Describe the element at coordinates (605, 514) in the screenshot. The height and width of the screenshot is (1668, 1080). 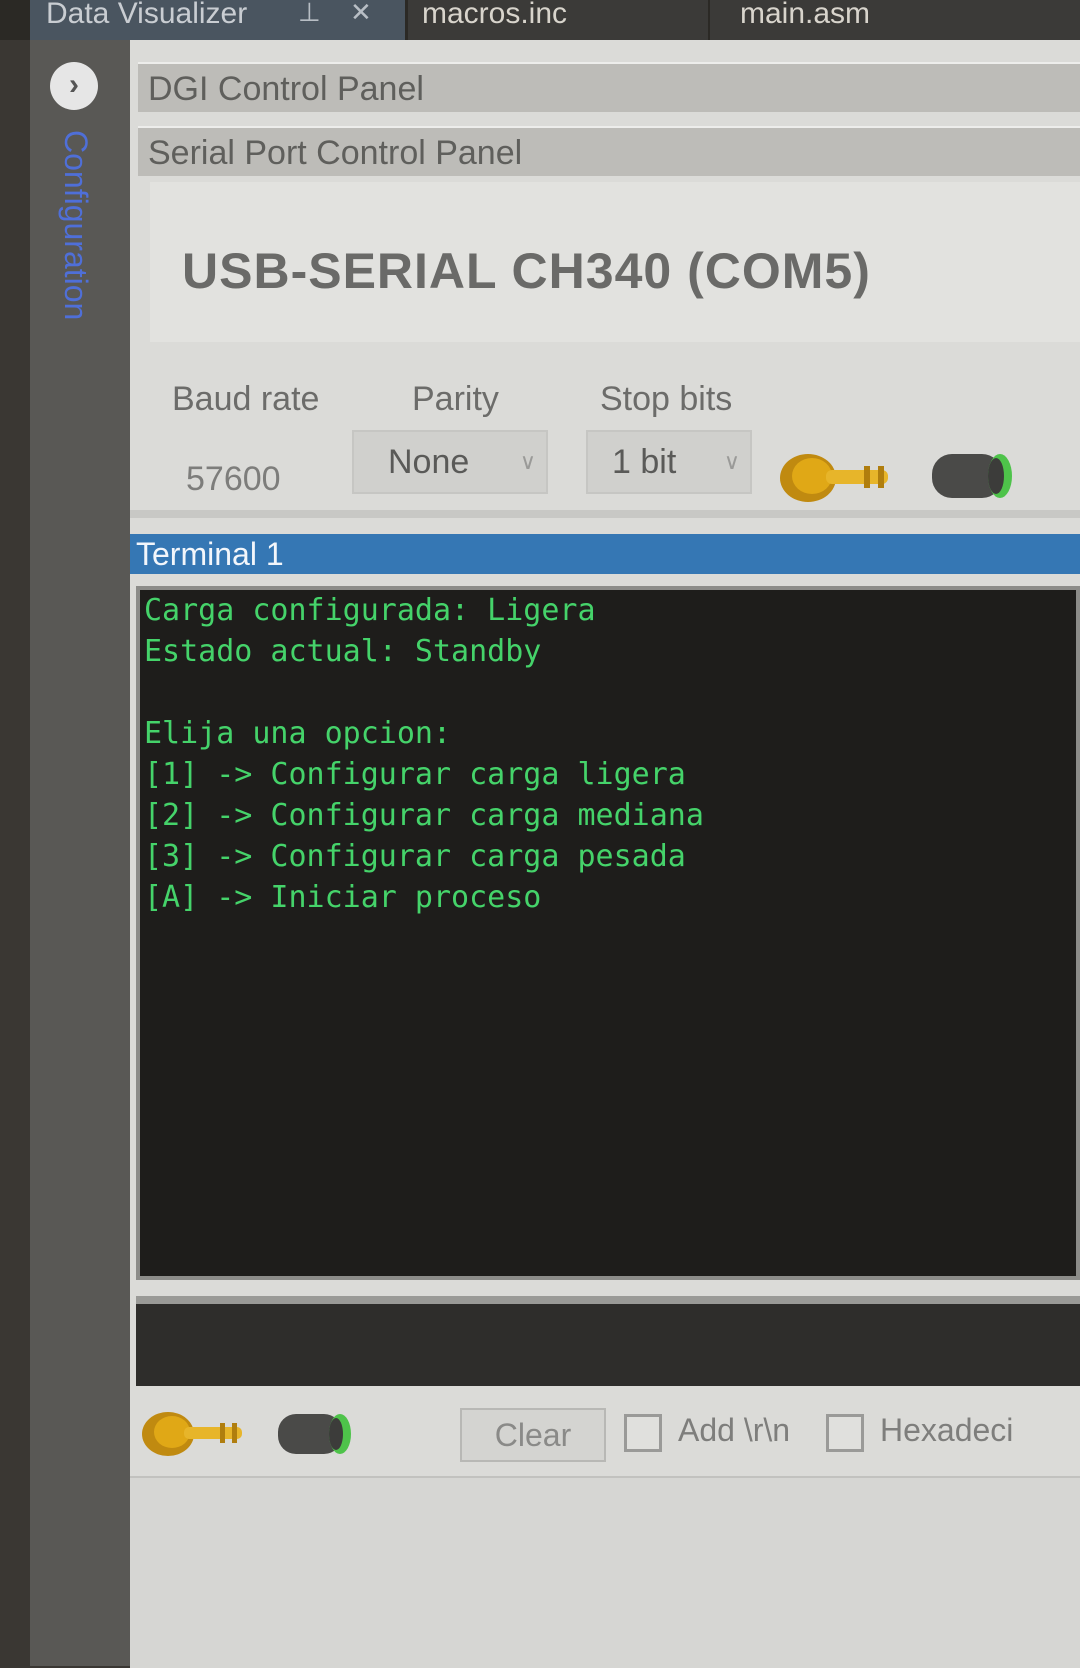
I see `divider` at that location.